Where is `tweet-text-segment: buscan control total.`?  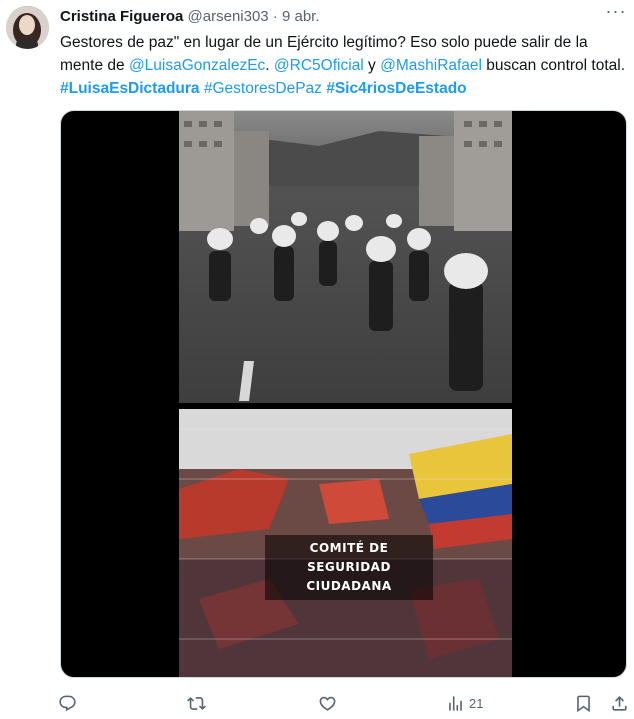
tweet-text-segment: buscan control total. is located at coordinates (554, 65).